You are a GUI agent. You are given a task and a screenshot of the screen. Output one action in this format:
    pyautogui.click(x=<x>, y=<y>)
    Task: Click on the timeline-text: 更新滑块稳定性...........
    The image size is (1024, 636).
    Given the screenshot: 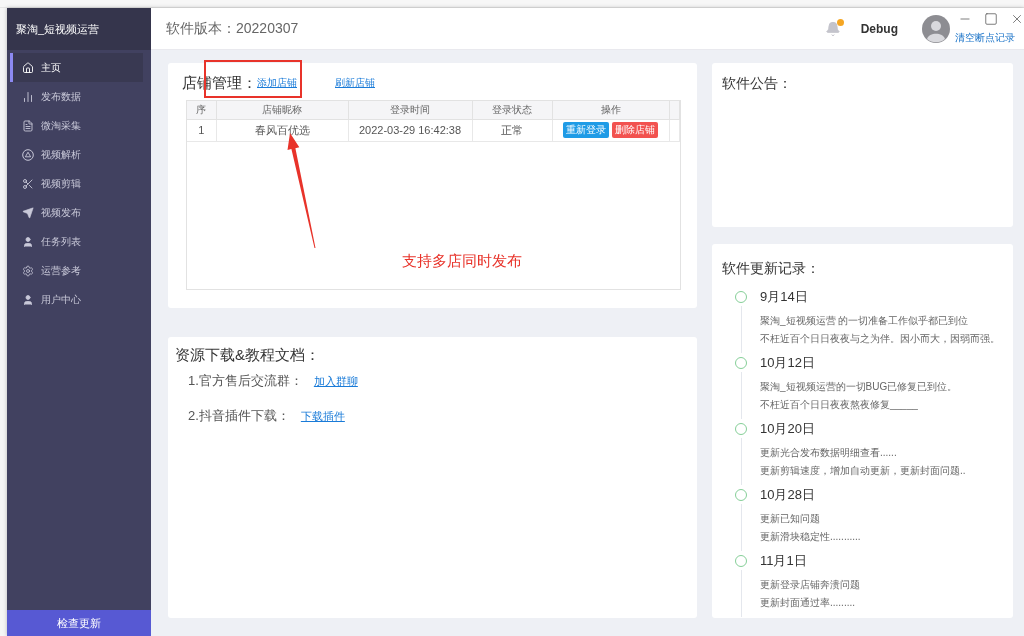 What is the action you would take?
    pyautogui.click(x=810, y=537)
    